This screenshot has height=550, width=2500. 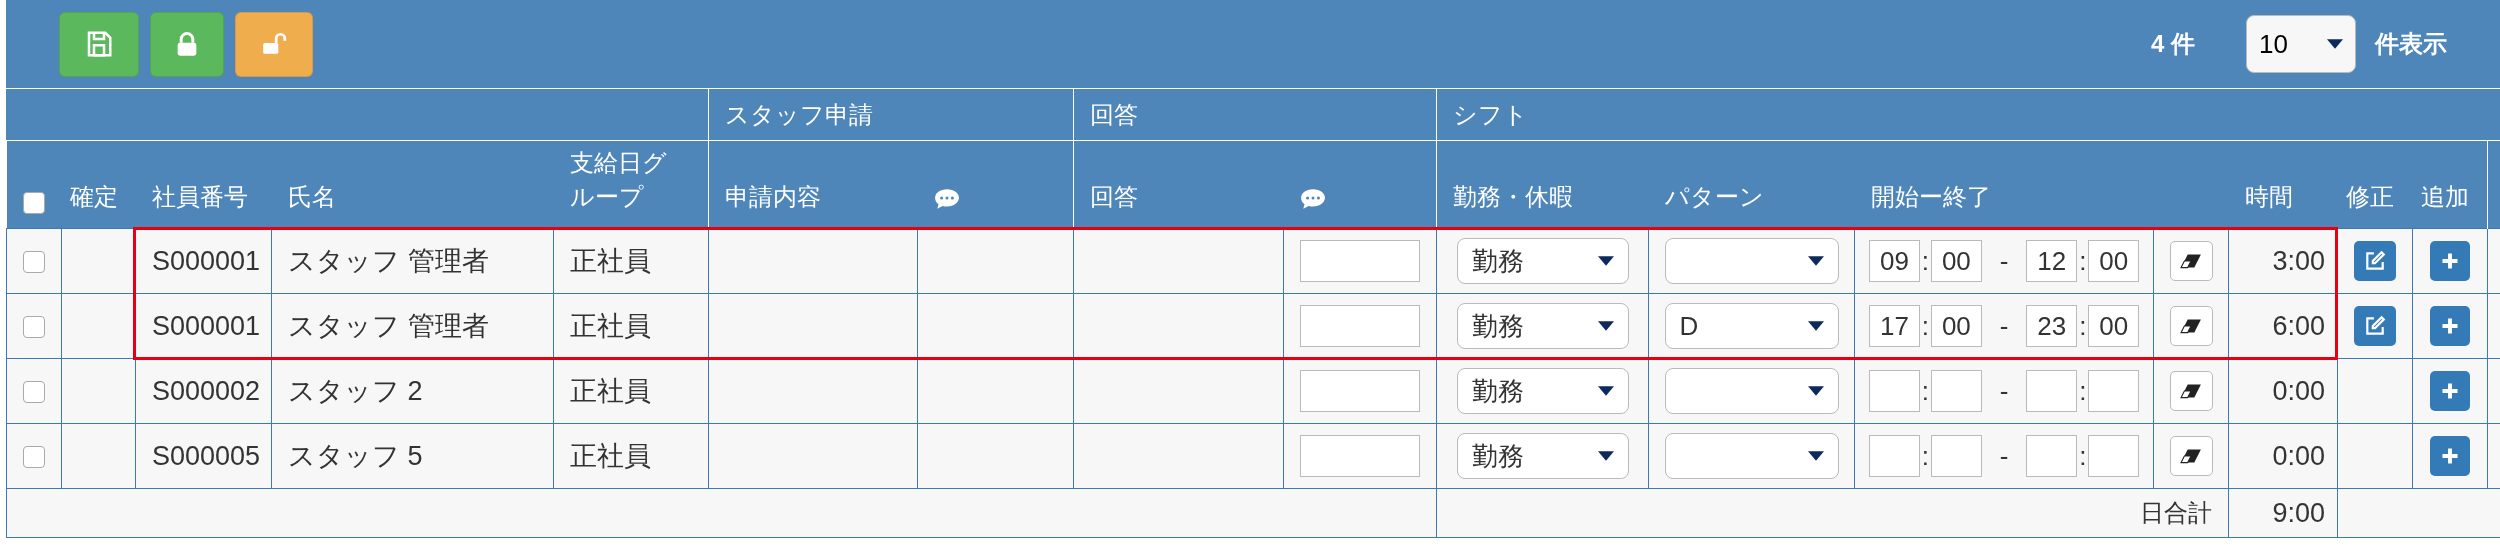 What do you see at coordinates (1114, 114) in the screenshot?
I see `group-header: 回答` at bounding box center [1114, 114].